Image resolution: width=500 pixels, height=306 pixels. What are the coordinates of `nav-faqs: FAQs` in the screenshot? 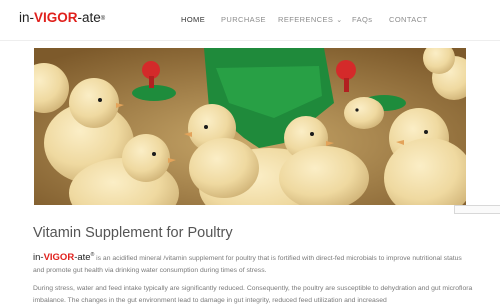 It's located at (362, 20).